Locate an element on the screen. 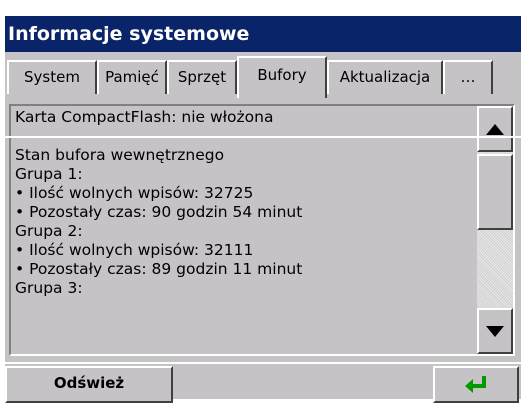 This screenshot has height=405, width=525. vertical-scrollbar is located at coordinates (495, 230).